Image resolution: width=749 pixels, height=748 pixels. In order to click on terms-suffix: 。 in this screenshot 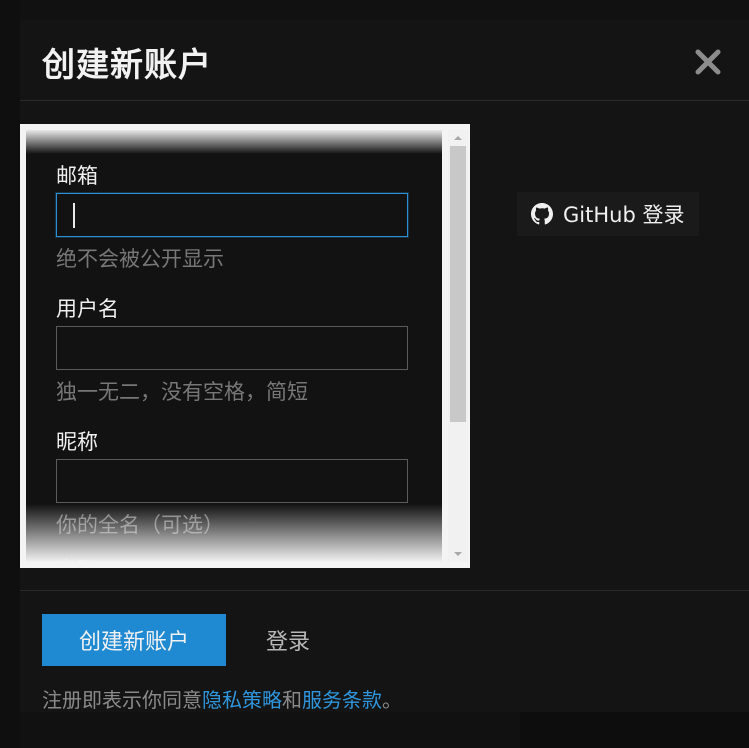, I will do `click(392, 700)`.